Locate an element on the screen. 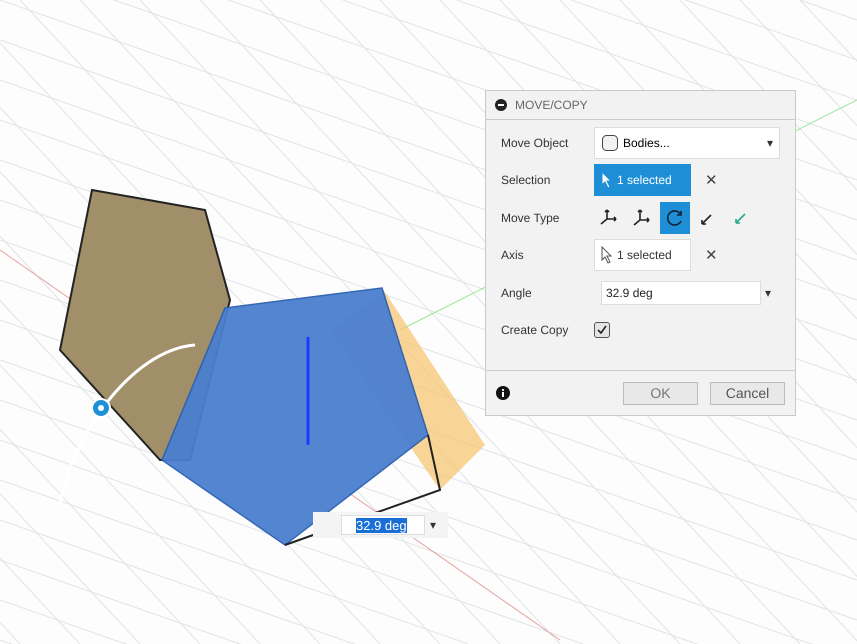 This screenshot has height=644, width=857. field-label: Angle is located at coordinates (517, 293).